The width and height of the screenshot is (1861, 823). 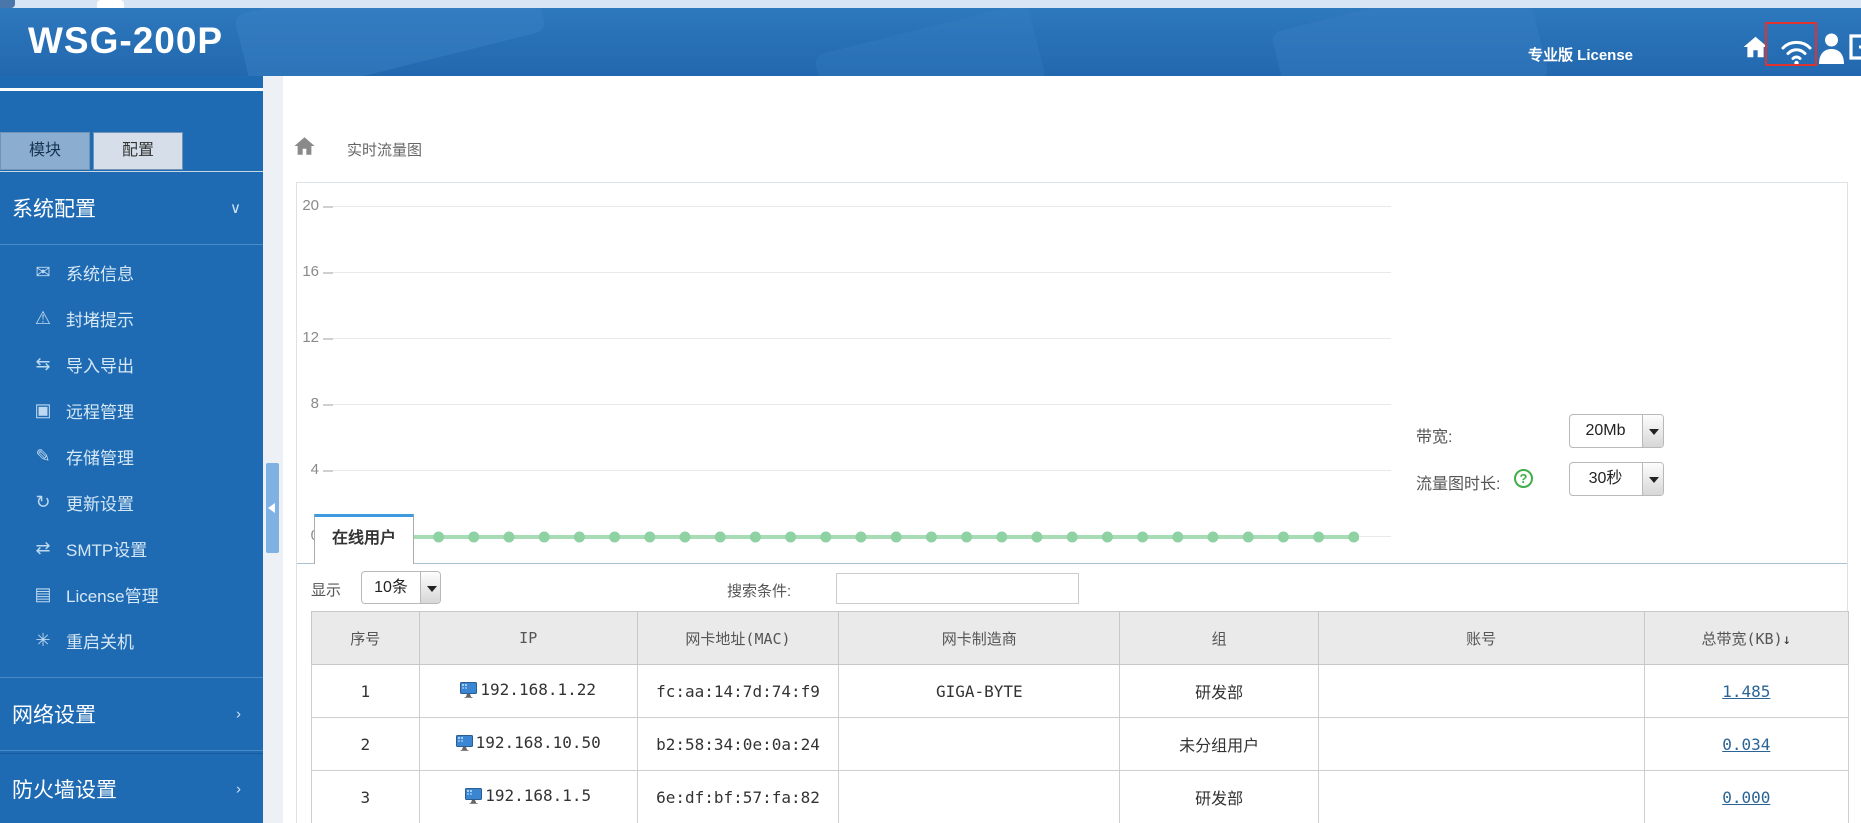 What do you see at coordinates (464, 742) in the screenshot?
I see `computer-icon` at bounding box center [464, 742].